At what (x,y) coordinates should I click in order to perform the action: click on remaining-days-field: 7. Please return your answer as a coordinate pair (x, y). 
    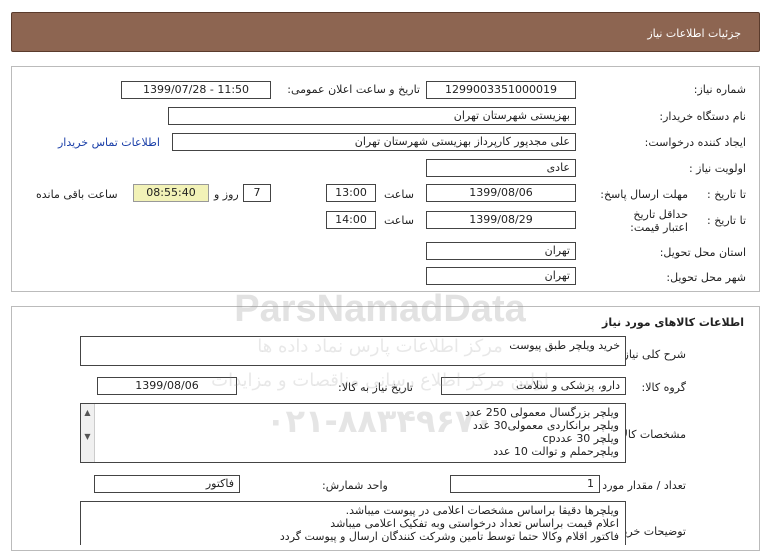
    Looking at the image, I should click on (257, 193).